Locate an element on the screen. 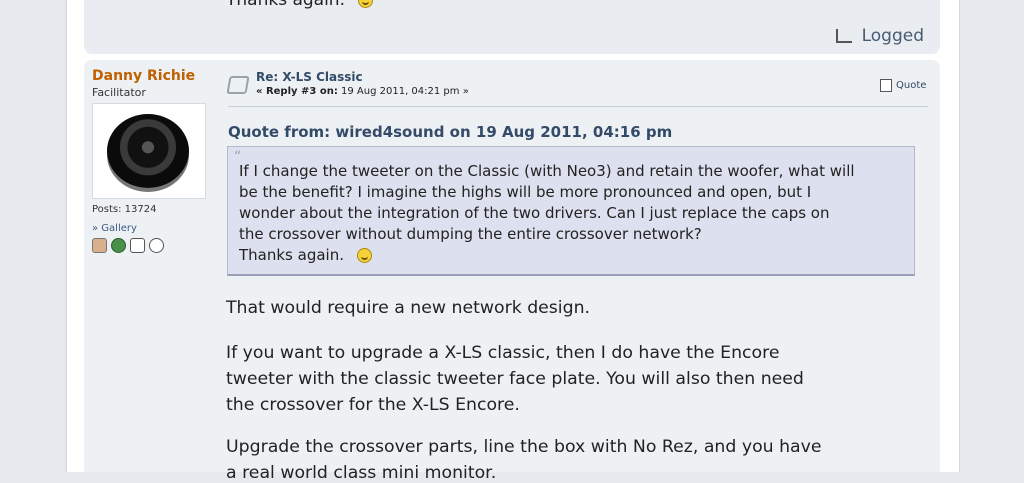 The width and height of the screenshot is (1024, 483). body-line: That would require a new network design. is located at coordinates (408, 308).